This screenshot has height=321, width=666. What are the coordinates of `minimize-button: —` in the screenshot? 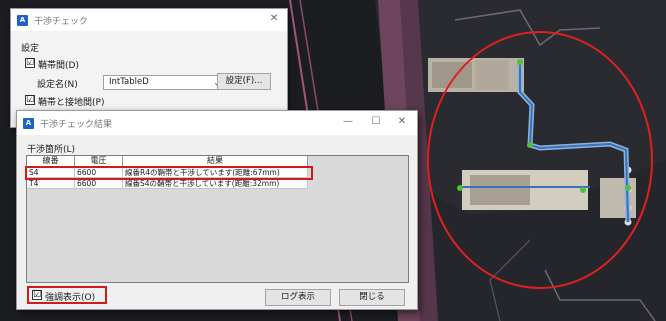 It's located at (348, 121).